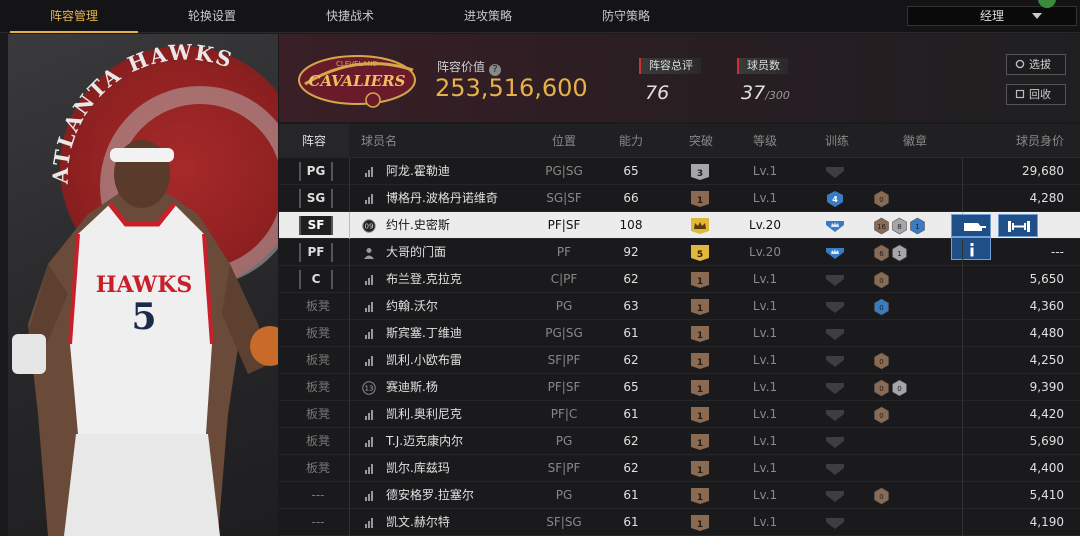  Describe the element at coordinates (1014, 141) in the screenshot. I see `col-price: 球员身价` at that location.